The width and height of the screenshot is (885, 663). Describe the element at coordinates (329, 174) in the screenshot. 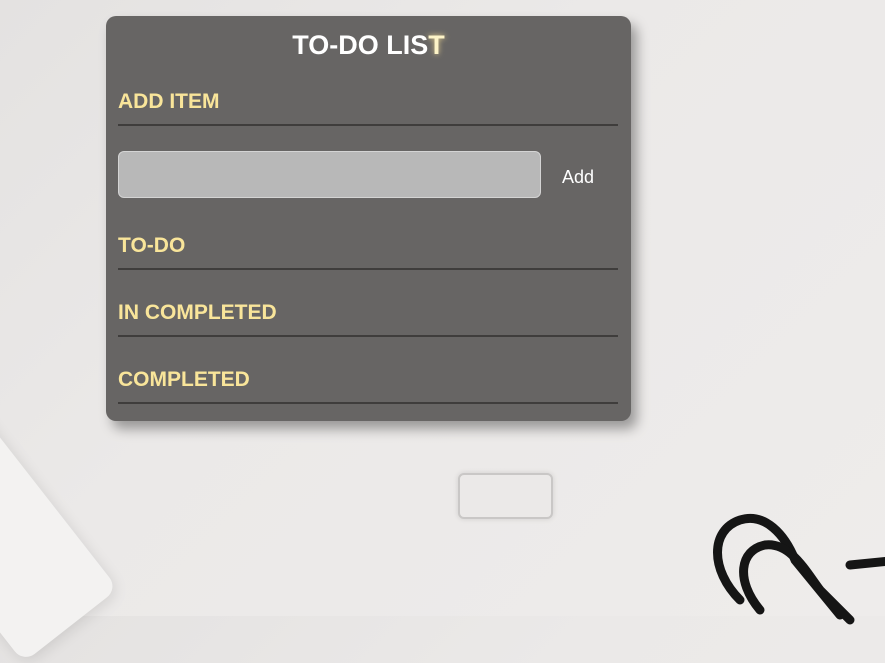

I see `new-item-input` at that location.